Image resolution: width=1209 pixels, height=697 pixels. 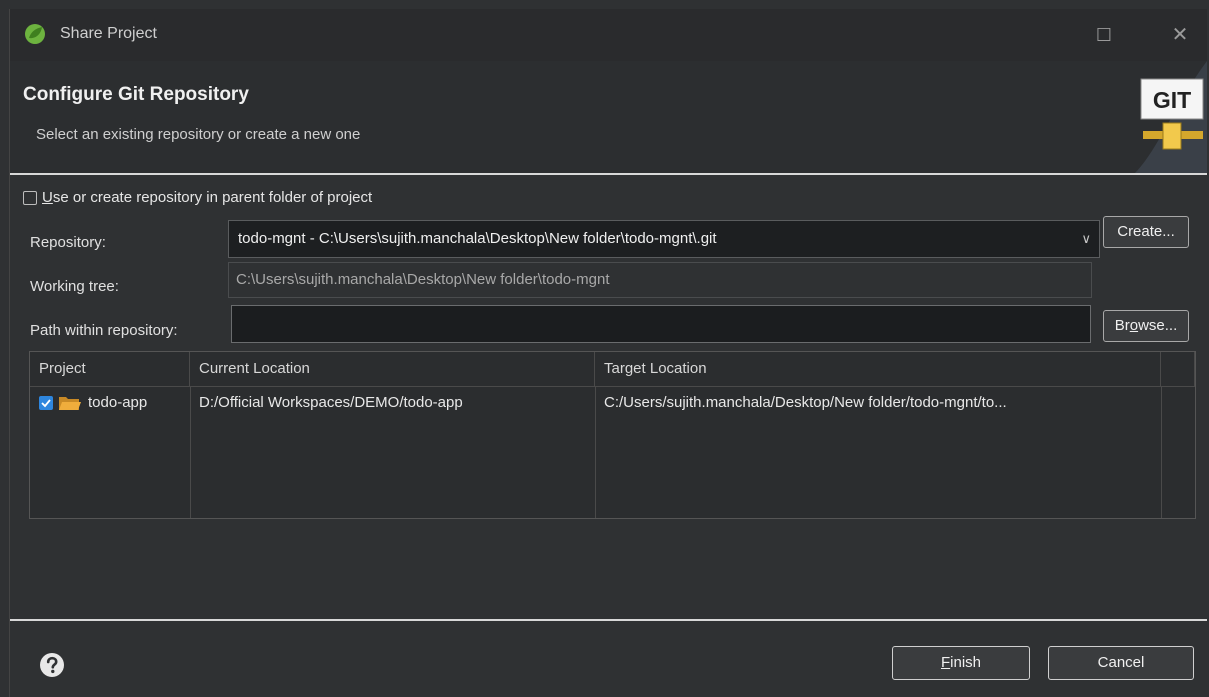 What do you see at coordinates (74, 286) in the screenshot?
I see `working-tree-label: Working tree:` at bounding box center [74, 286].